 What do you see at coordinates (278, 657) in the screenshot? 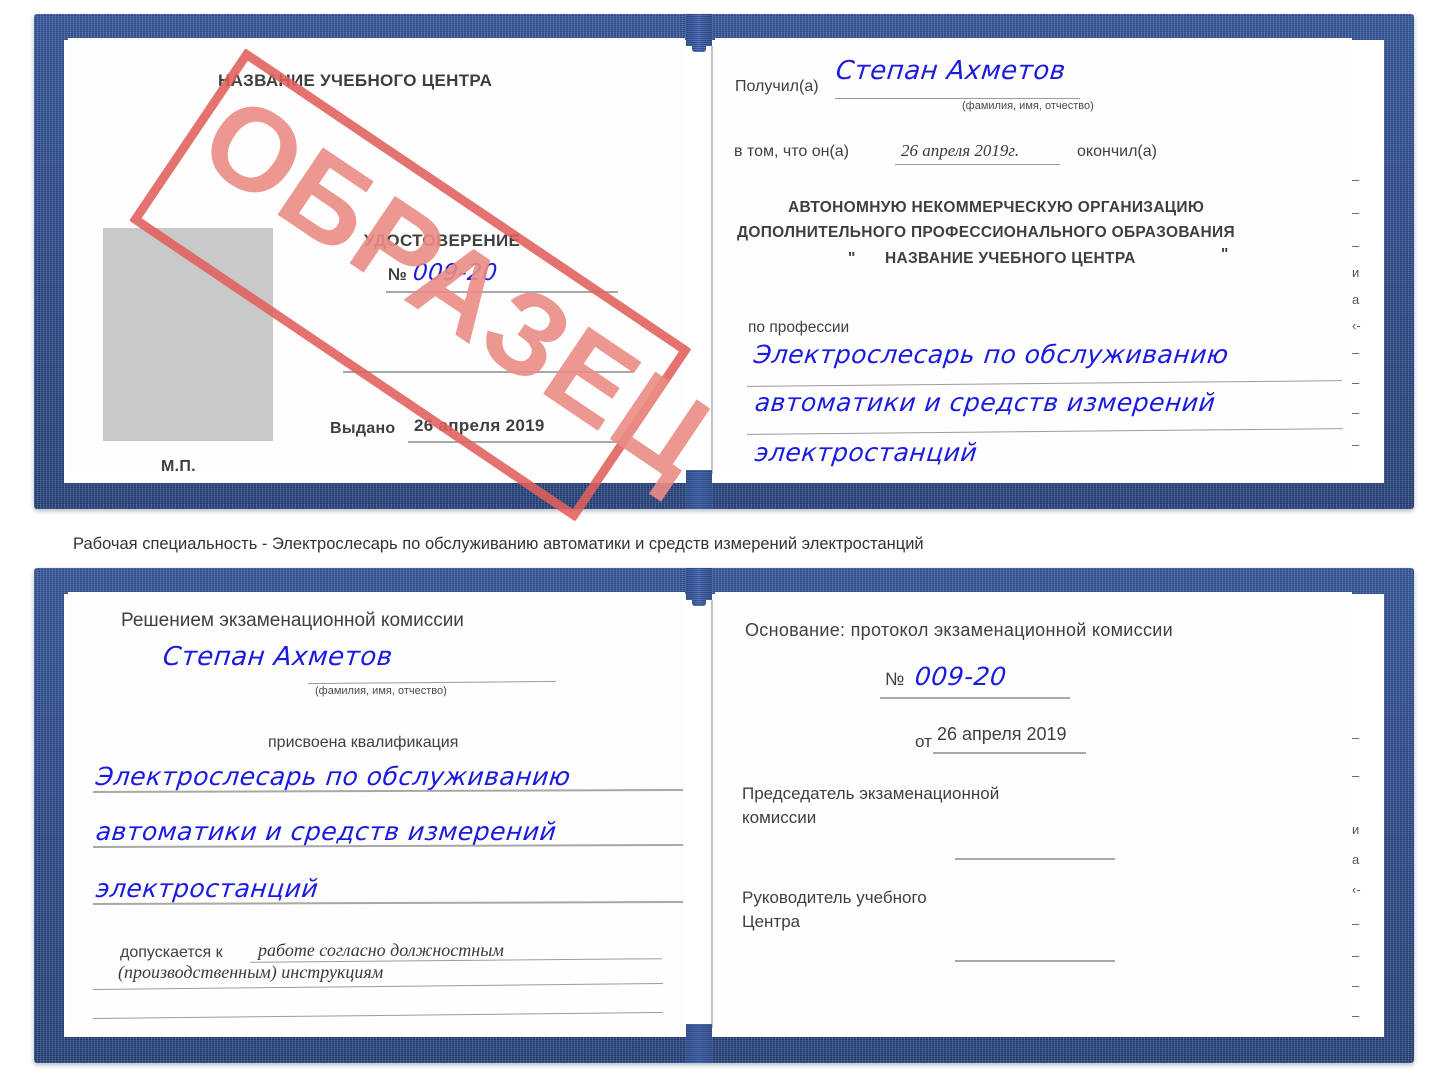
I see `name-value-bottom: Степан Ахметов` at bounding box center [278, 657].